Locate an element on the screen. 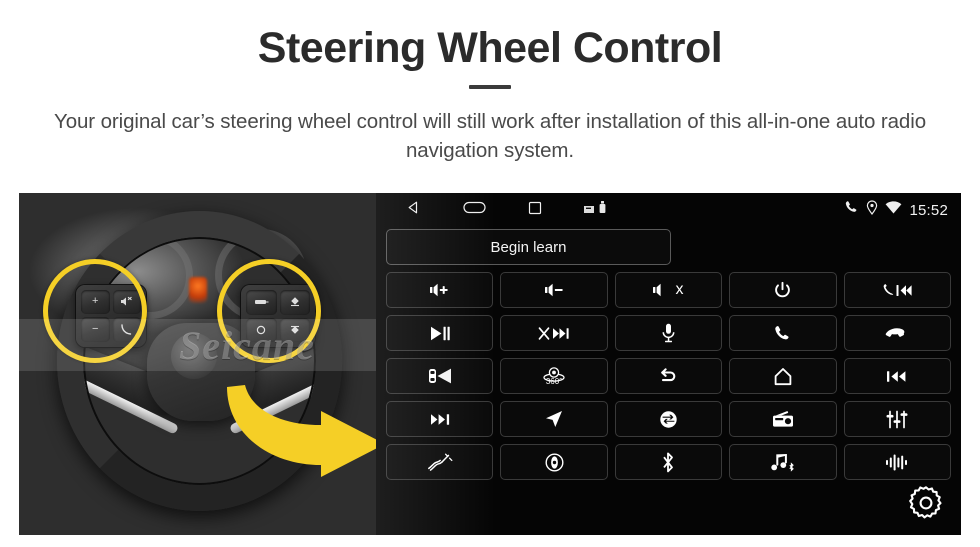 The height and width of the screenshot is (547, 980). btn-hangup-call is located at coordinates (897, 333).